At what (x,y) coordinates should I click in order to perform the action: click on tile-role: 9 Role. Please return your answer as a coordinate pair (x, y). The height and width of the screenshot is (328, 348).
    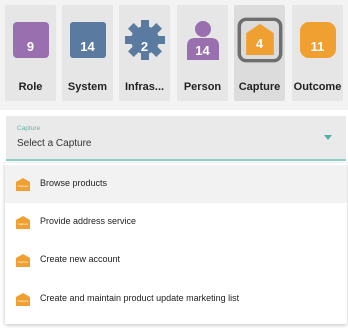
    Looking at the image, I should click on (30, 53).